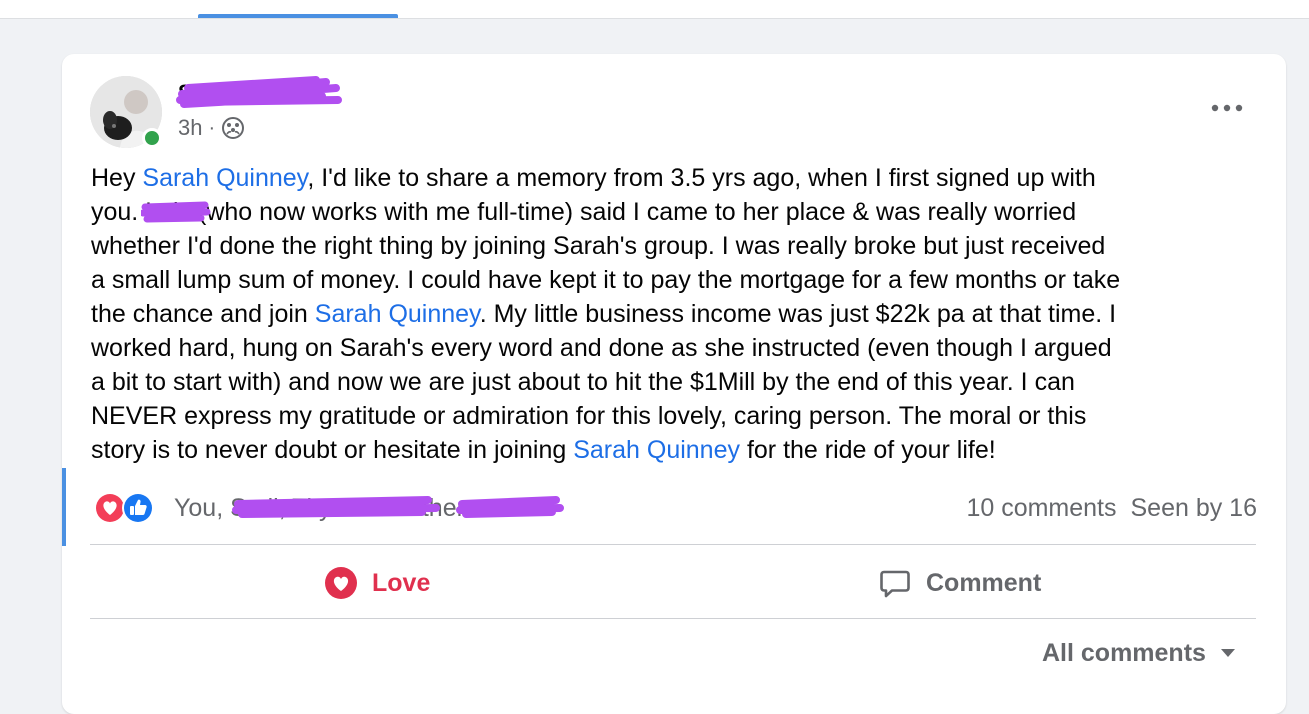 Image resolution: width=1309 pixels, height=714 pixels. What do you see at coordinates (401, 583) in the screenshot?
I see `love-button-label: Love` at bounding box center [401, 583].